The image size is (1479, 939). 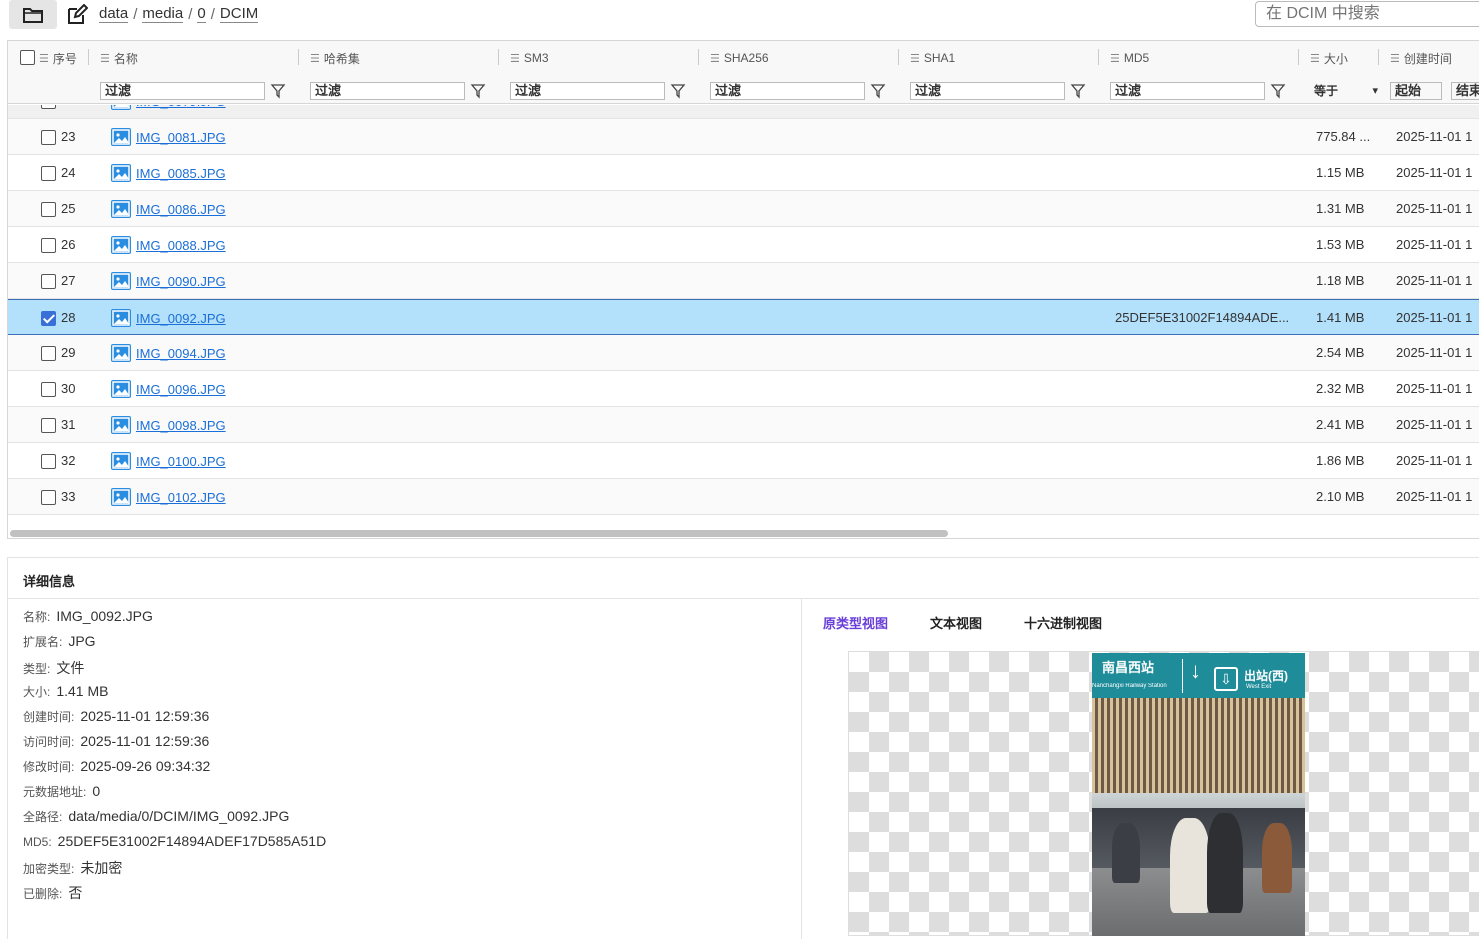 I want to click on table-row: 29 IMG_0094.JPG 2.54 MB 2025-11-01 1, so click(x=743, y=353).